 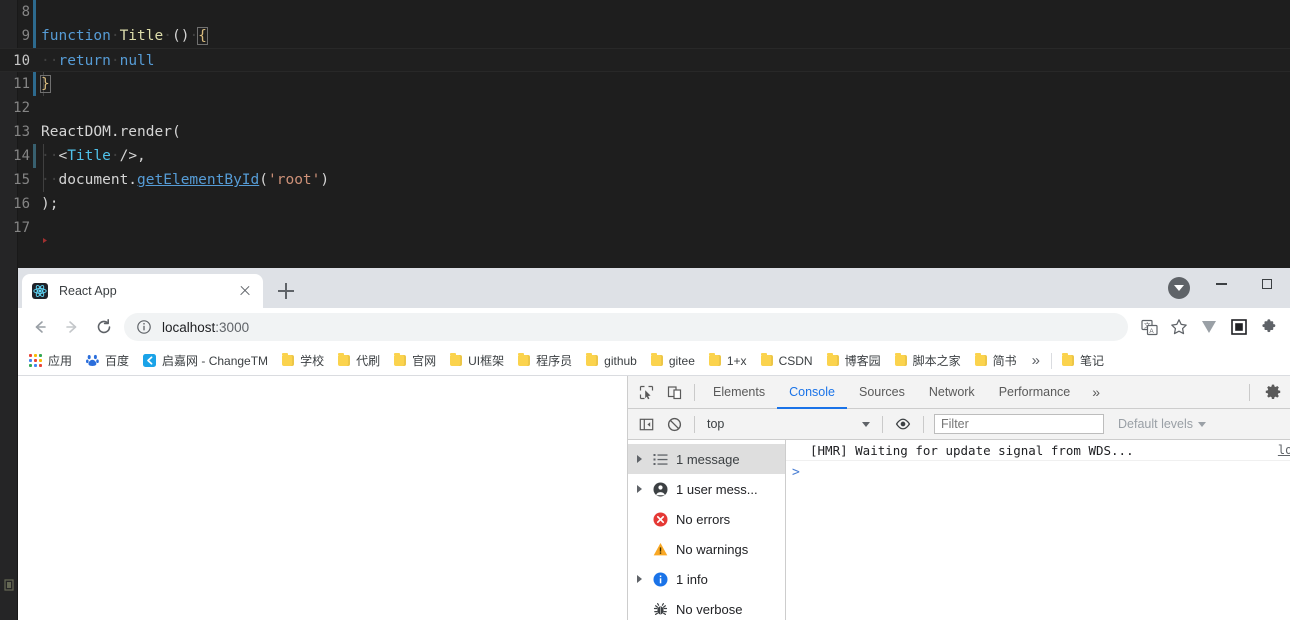 What do you see at coordinates (1036, 360) in the screenshot?
I see `bookmarks-overflow-button: »` at bounding box center [1036, 360].